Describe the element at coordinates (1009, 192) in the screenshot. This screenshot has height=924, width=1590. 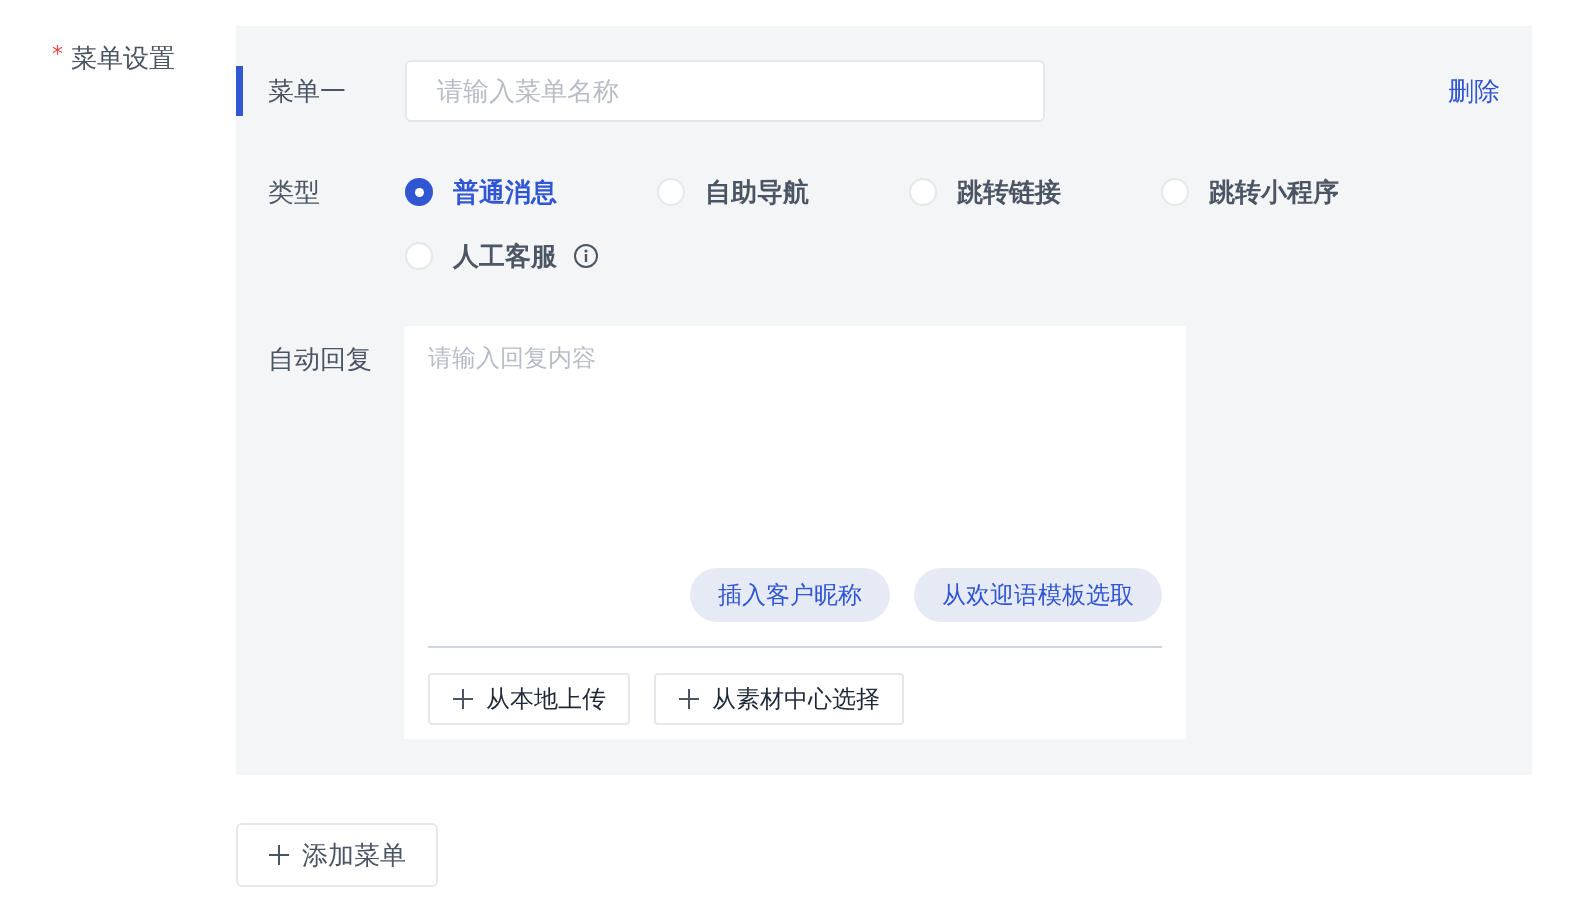
I see `radio-label: 跳转链接` at that location.